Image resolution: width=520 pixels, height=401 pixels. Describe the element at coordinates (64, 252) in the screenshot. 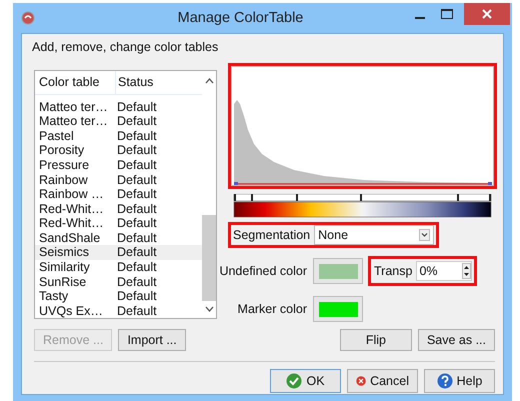

I see `table-cell-text: Seismics` at that location.